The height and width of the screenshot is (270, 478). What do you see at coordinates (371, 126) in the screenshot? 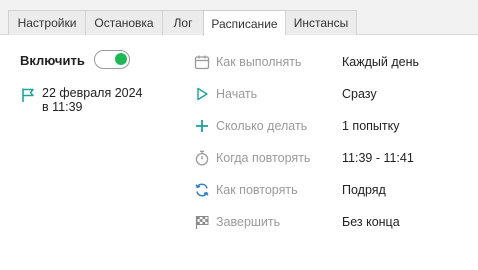
I see `row-value: 1 попытку` at bounding box center [371, 126].